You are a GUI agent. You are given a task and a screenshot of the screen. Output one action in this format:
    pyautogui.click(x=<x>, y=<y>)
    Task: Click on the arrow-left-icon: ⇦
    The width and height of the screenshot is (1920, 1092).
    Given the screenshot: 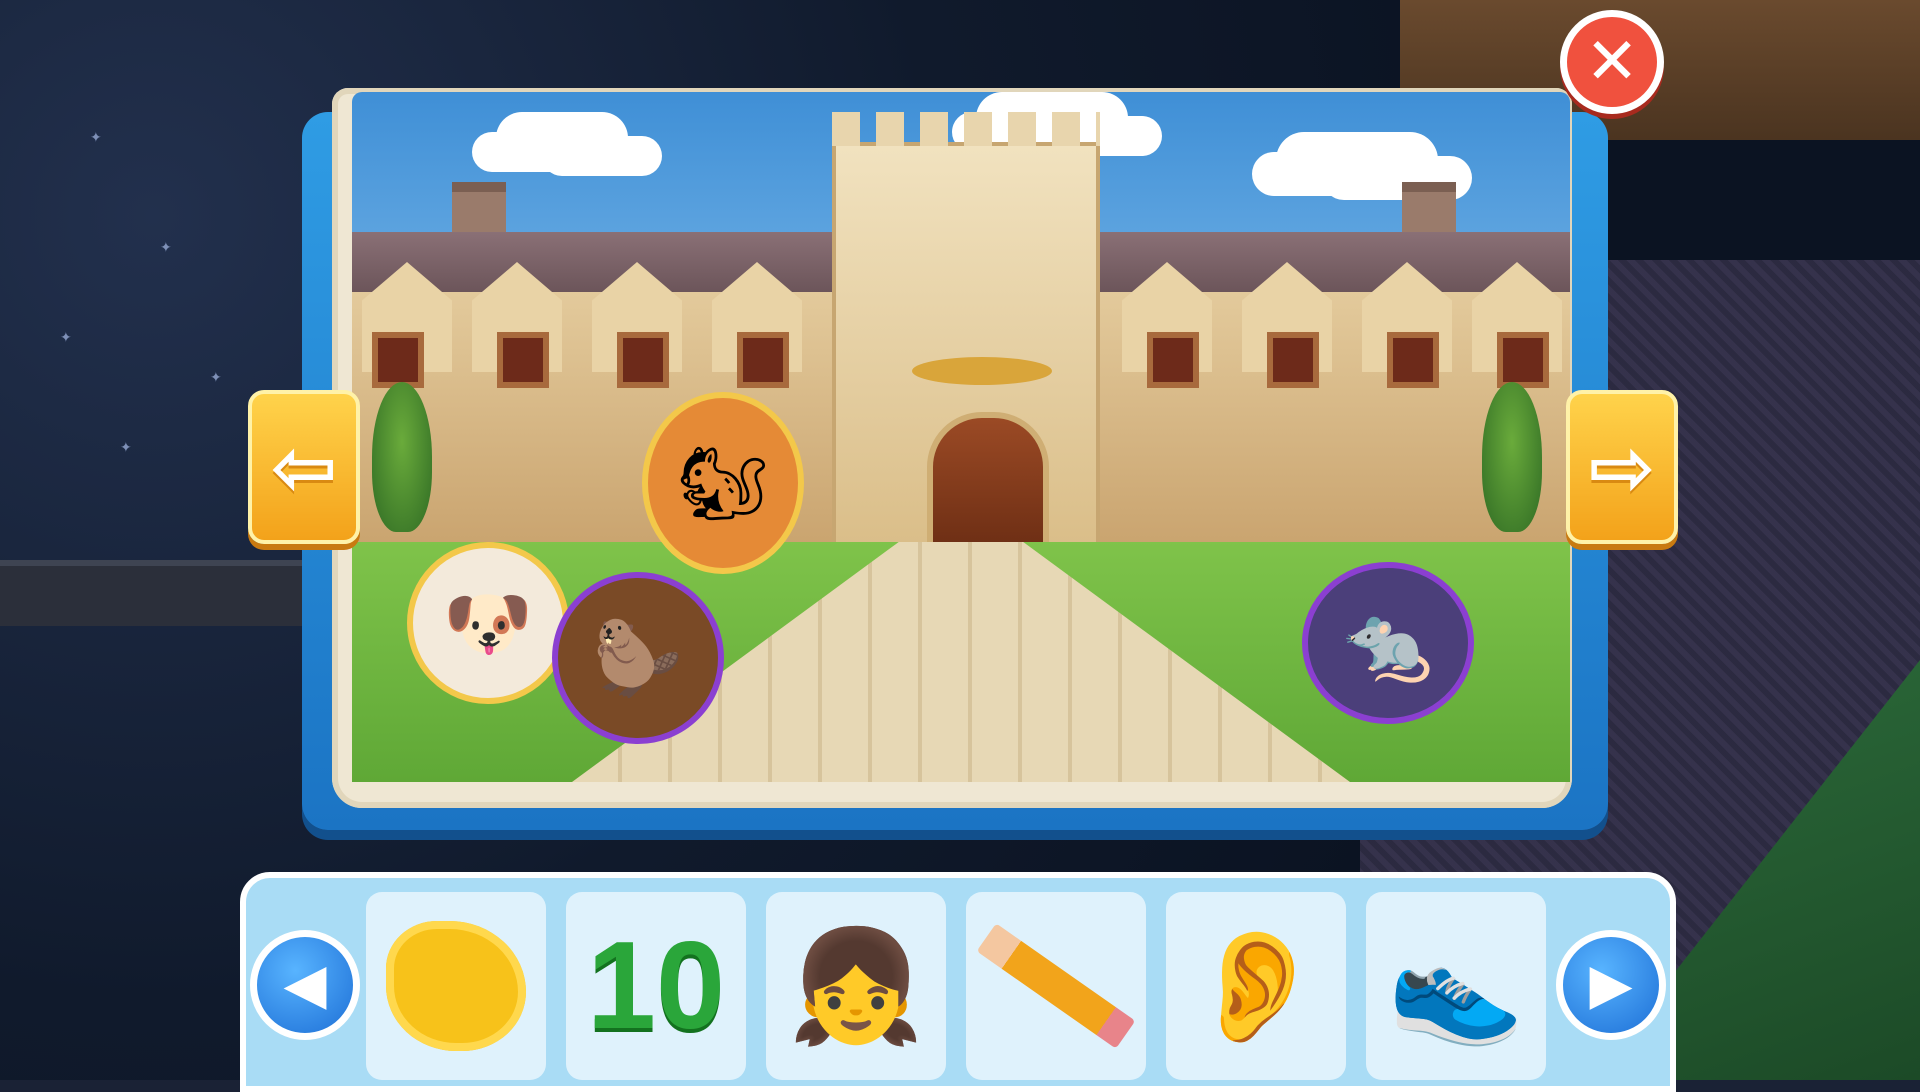 What is the action you would take?
    pyautogui.click(x=304, y=467)
    